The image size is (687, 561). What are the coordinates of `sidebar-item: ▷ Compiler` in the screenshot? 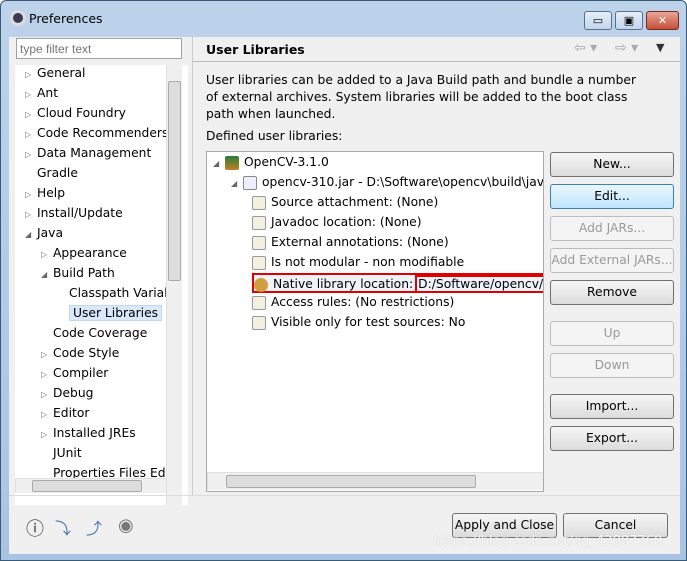 It's located at (74, 374).